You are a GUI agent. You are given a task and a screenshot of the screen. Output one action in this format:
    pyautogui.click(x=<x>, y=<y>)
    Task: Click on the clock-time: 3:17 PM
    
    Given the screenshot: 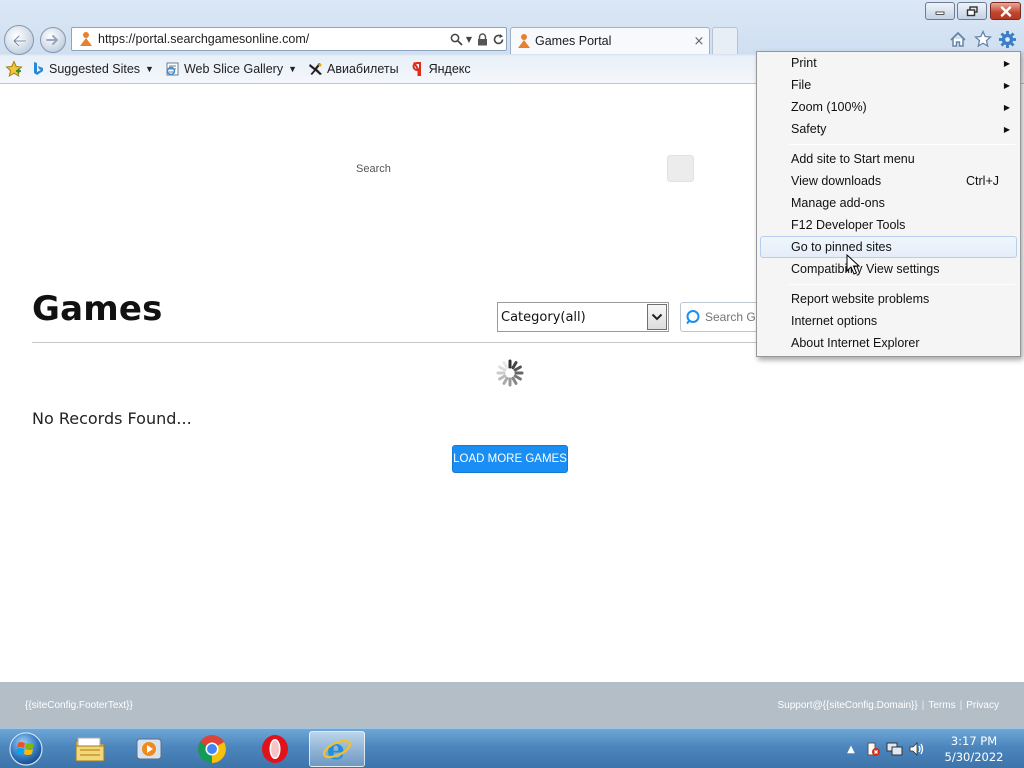 What is the action you would take?
    pyautogui.click(x=974, y=741)
    